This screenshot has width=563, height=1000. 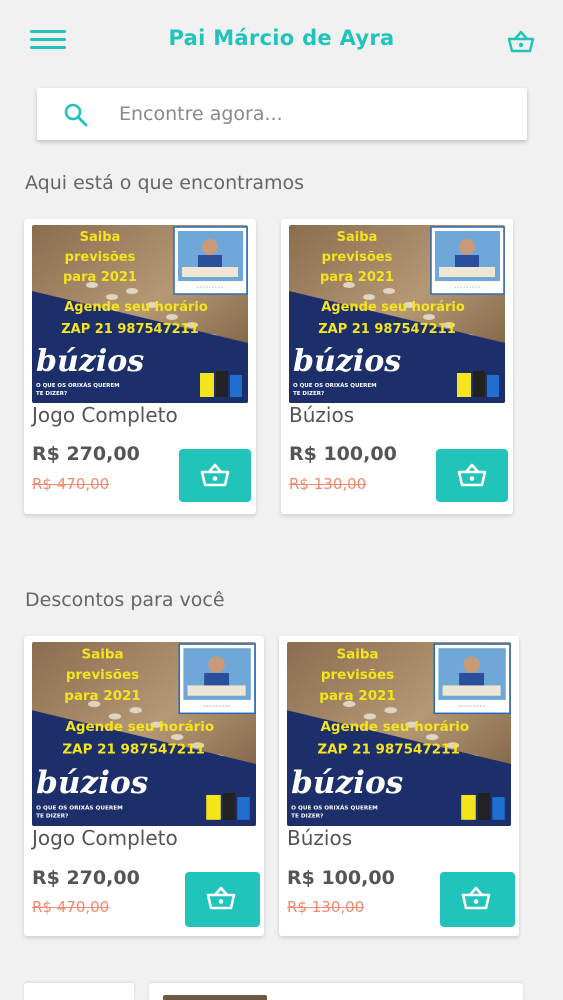 I want to click on search-bar, so click(x=282, y=114).